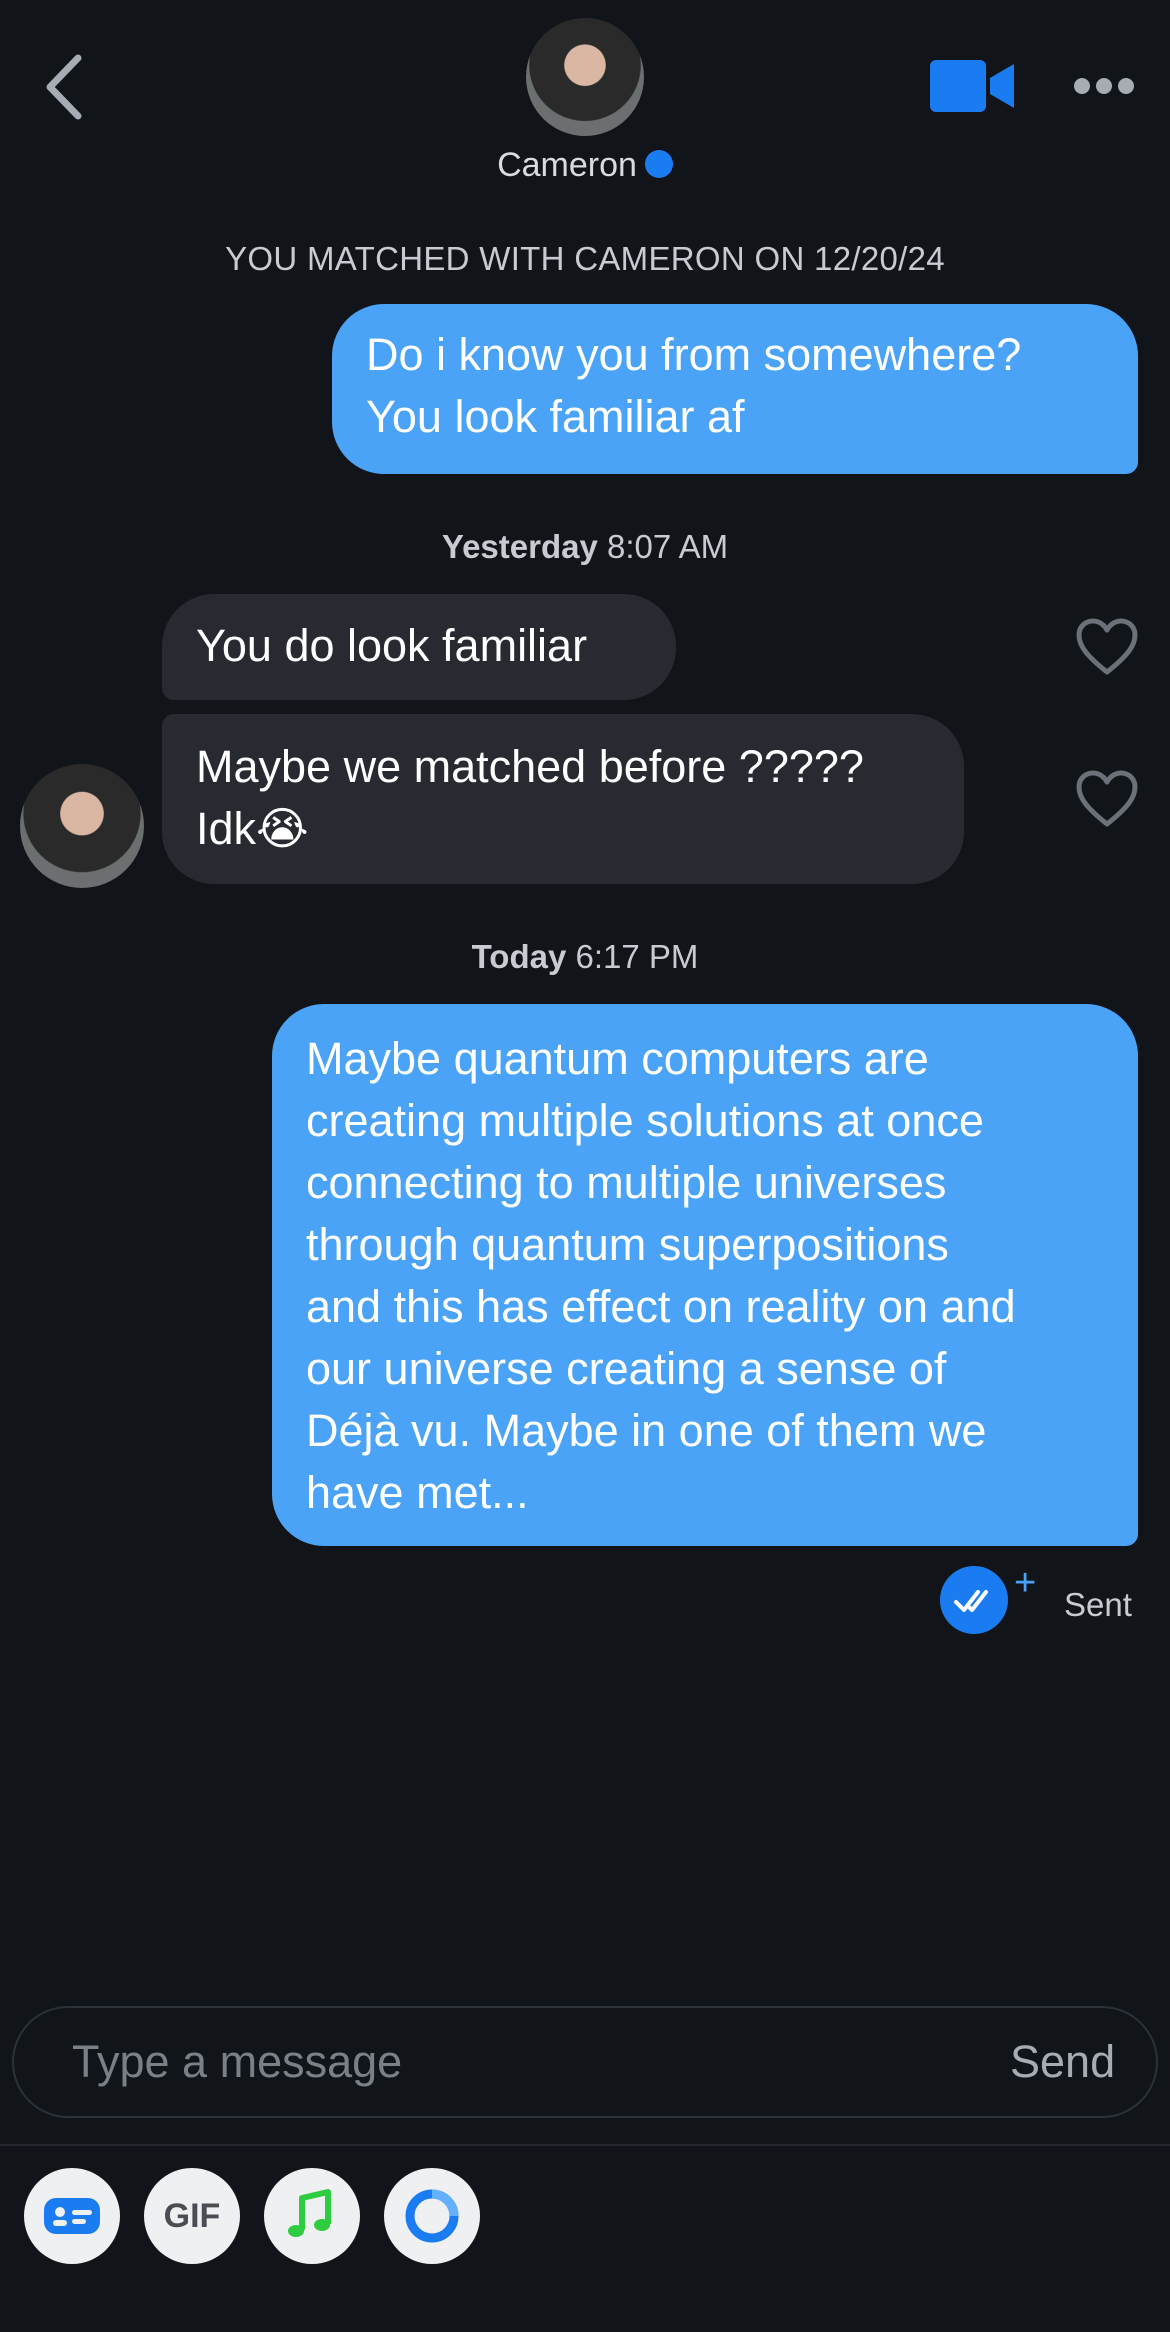 The width and height of the screenshot is (1170, 2332). I want to click on more-icon, so click(1104, 86).